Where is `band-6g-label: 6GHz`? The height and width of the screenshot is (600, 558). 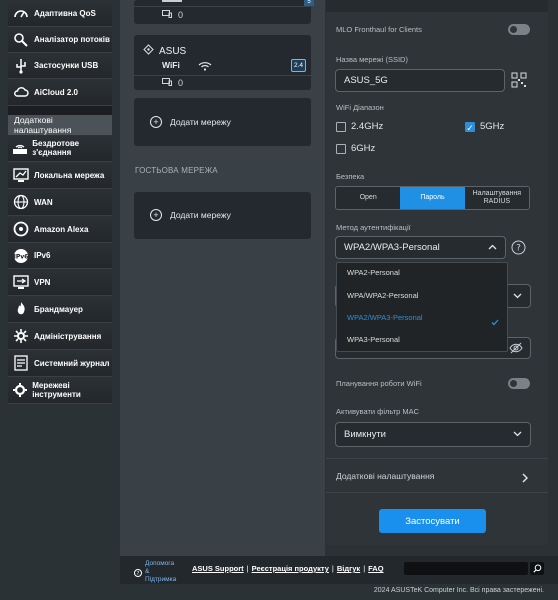
band-6g-label: 6GHz is located at coordinates (363, 148).